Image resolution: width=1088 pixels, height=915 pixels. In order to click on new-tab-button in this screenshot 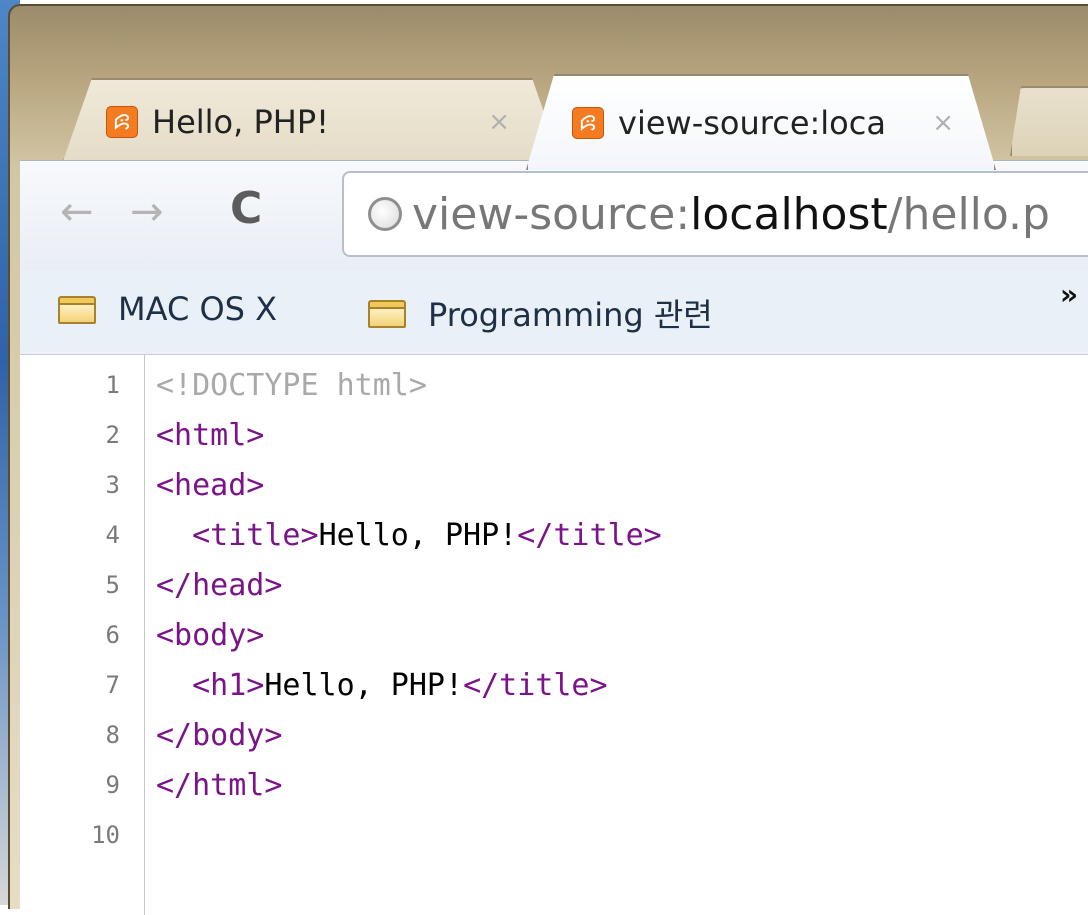, I will do `click(1049, 121)`.